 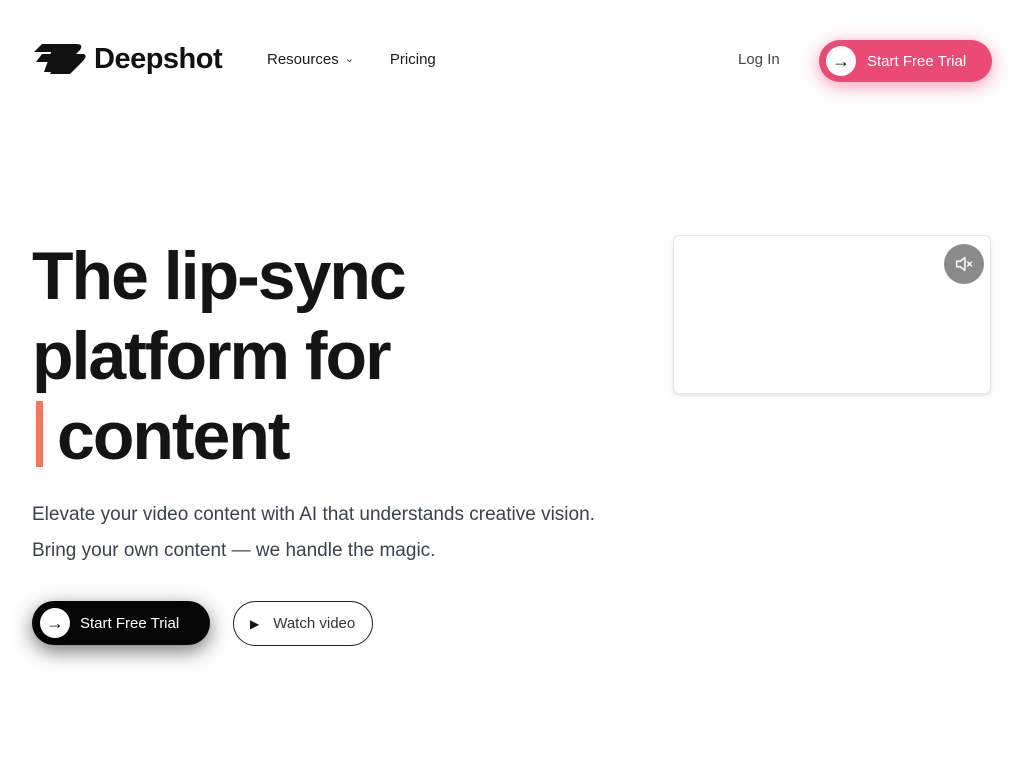 What do you see at coordinates (832, 314) in the screenshot?
I see `video-preview` at bounding box center [832, 314].